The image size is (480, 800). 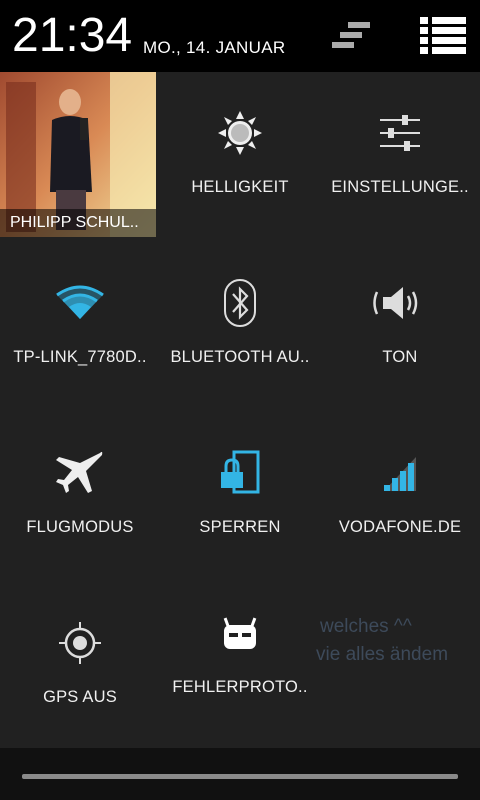 I want to click on notifications-dismiss-icon, so click(x=351, y=36).